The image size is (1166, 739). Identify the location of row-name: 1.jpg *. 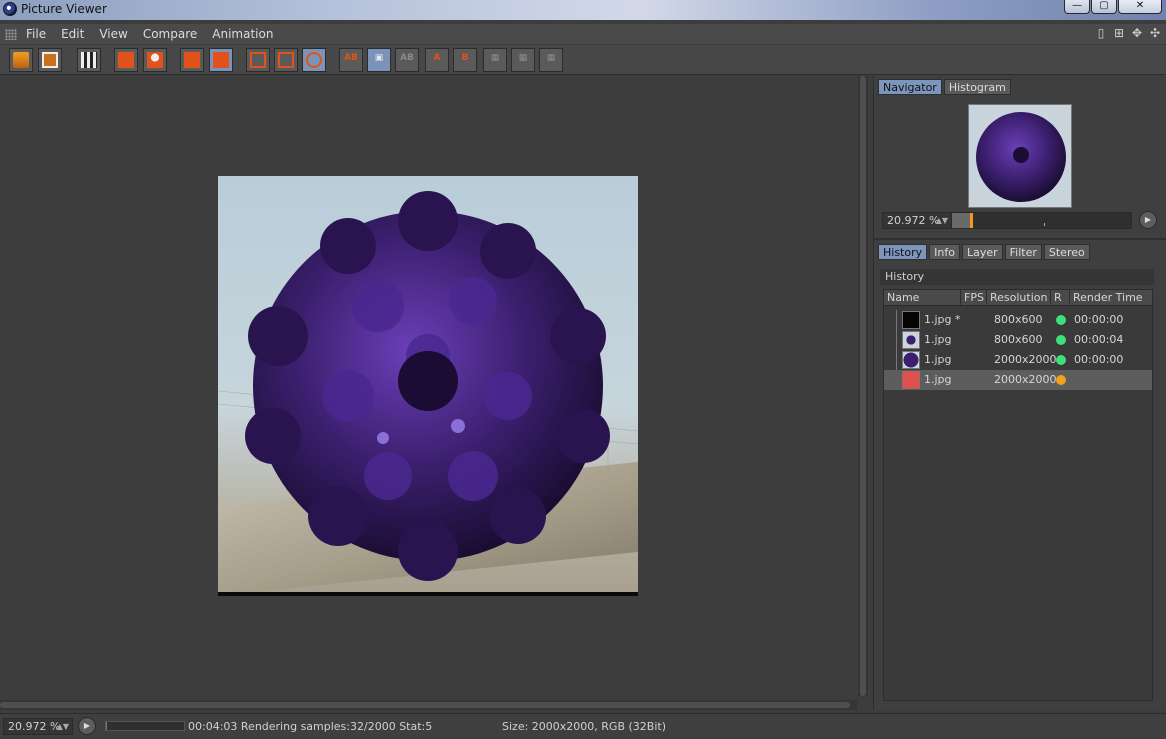
(942, 319).